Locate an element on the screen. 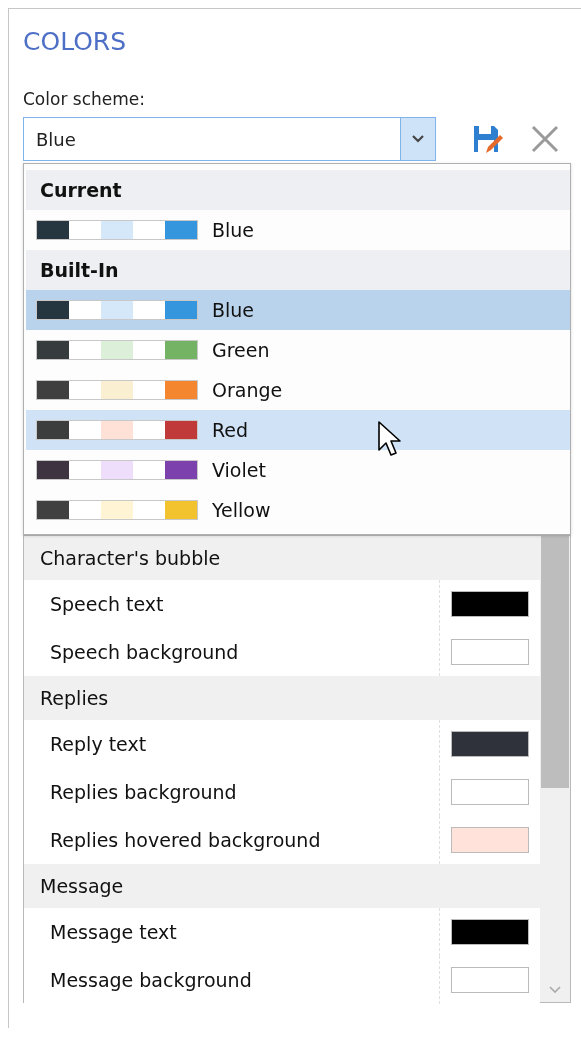  color-scheme-option: Violet is located at coordinates (298, 470).